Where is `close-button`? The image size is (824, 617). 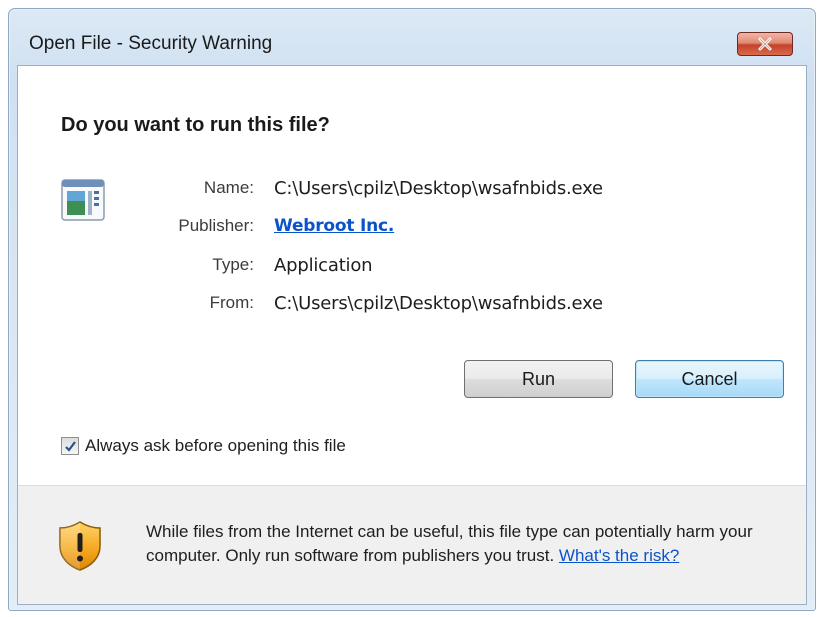
close-button is located at coordinates (765, 44).